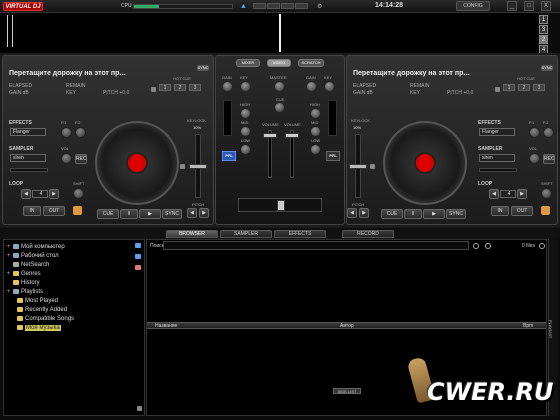  Describe the element at coordinates (292, 135) in the screenshot. I see `right-volume-handle` at that location.